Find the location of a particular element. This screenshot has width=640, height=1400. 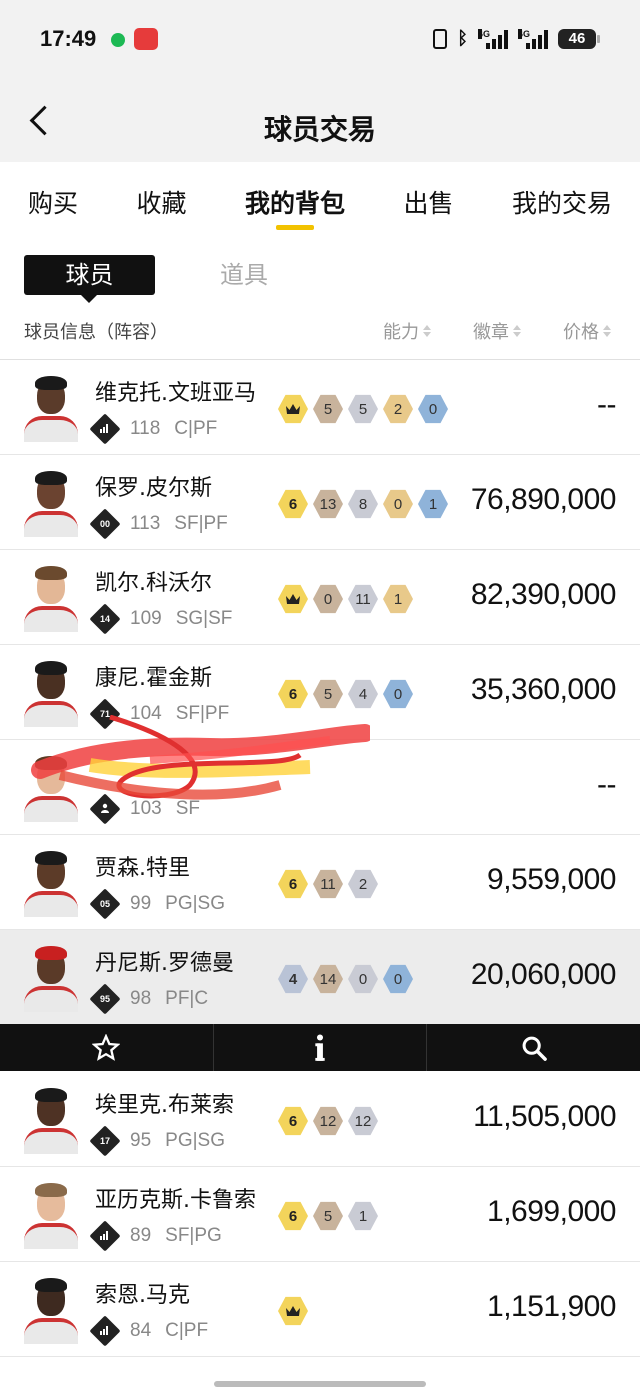

player-row: 贾森.特里 05 99 PG|SG 6 11 2 9,559,000 is located at coordinates (320, 882).